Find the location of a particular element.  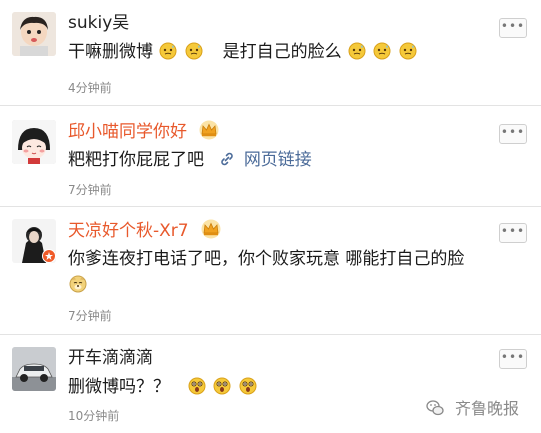

watermark: 齐鲁晚报 is located at coordinates (472, 407).